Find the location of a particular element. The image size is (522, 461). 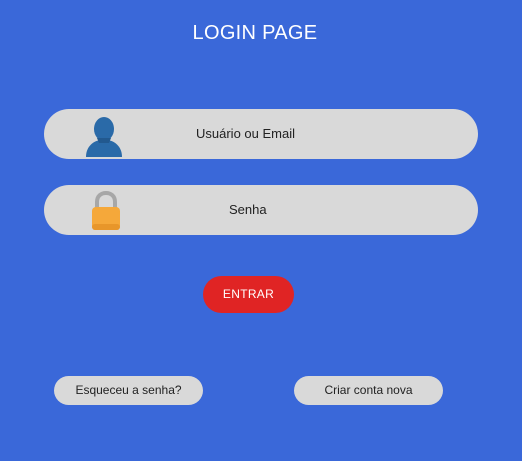

submit-button: ENTRAR is located at coordinates (248, 294).